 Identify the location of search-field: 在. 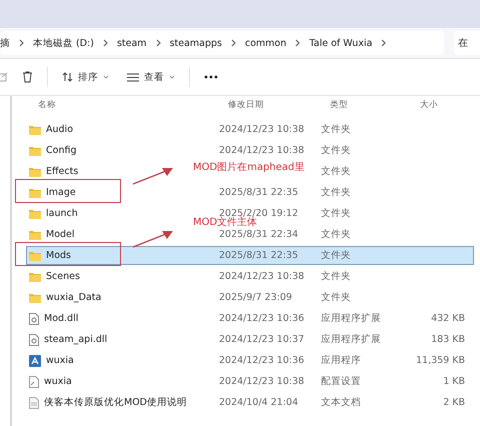
(467, 43).